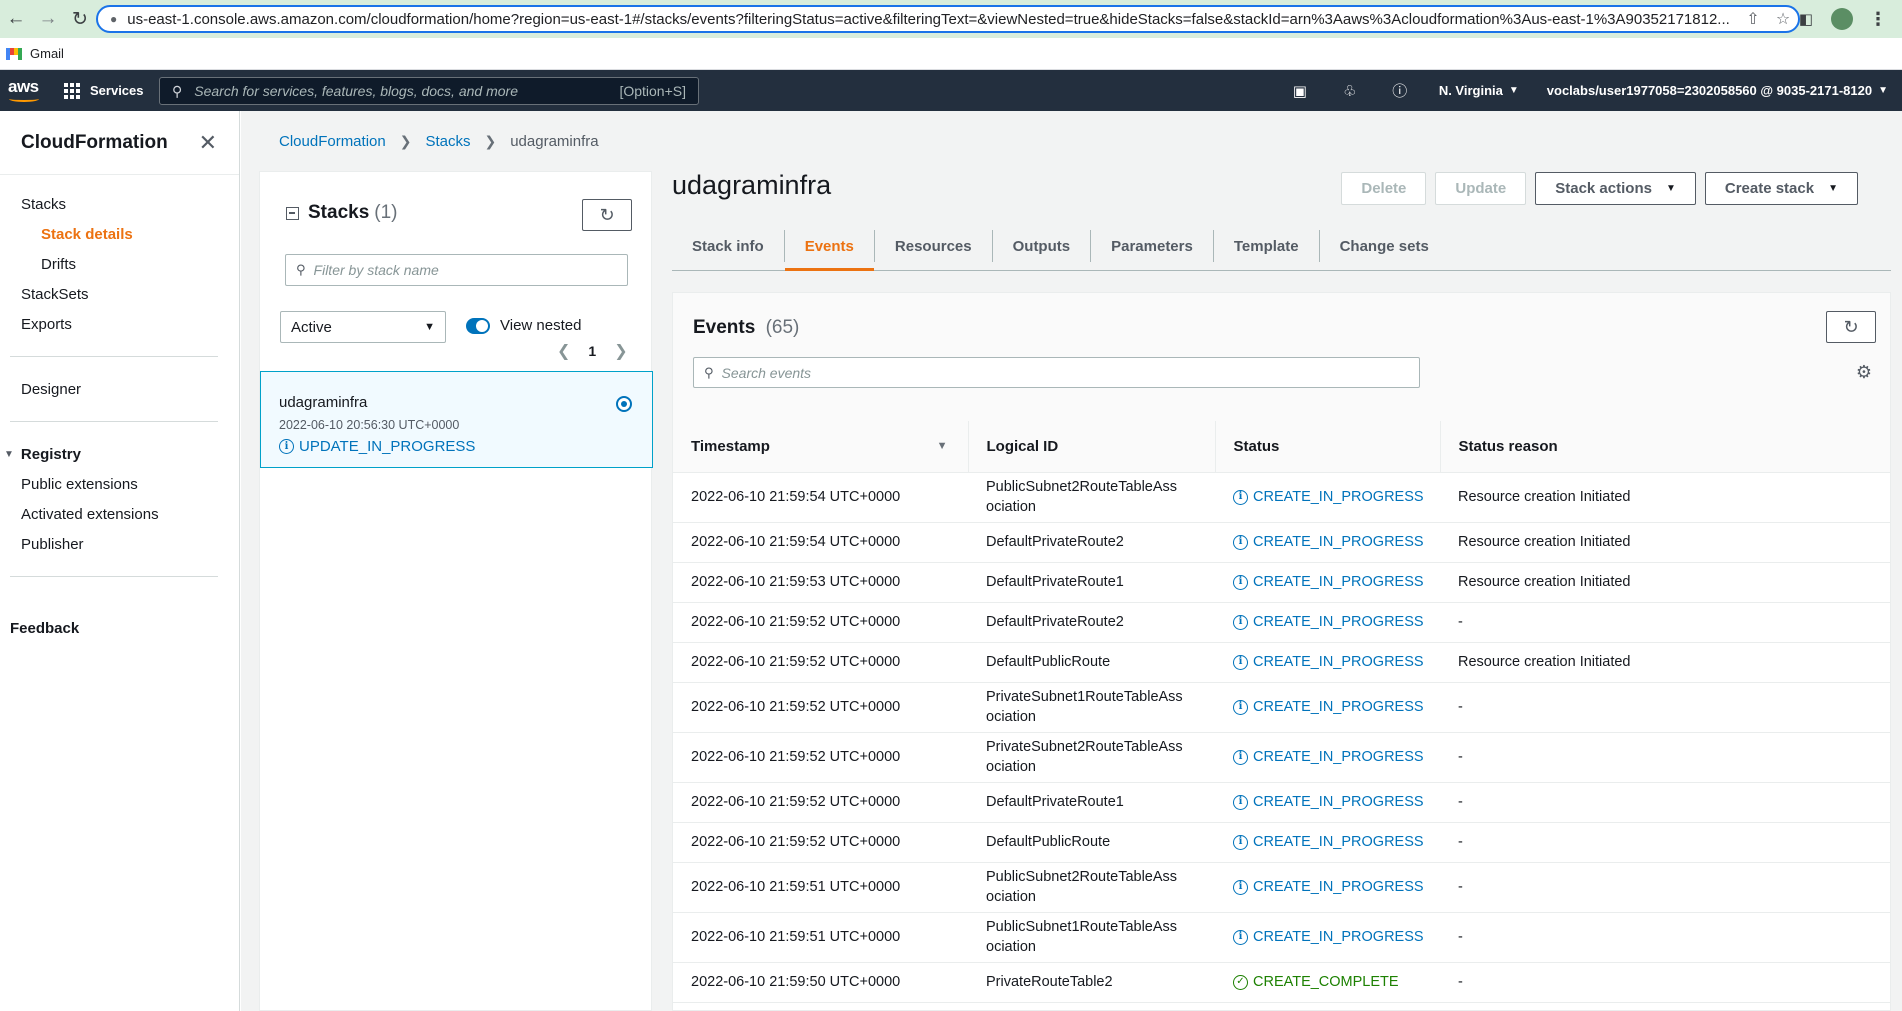  Describe the element at coordinates (407, 91) in the screenshot. I see `aws-search-input` at that location.